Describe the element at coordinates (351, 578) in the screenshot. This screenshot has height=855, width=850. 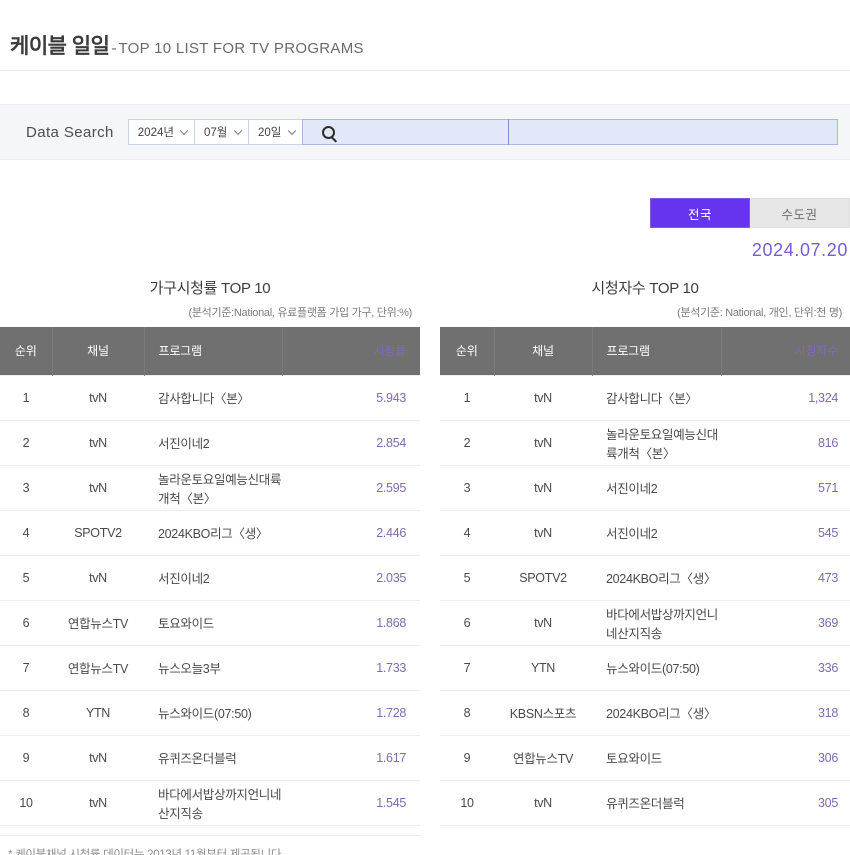
I see `cell-value: 2.035` at that location.